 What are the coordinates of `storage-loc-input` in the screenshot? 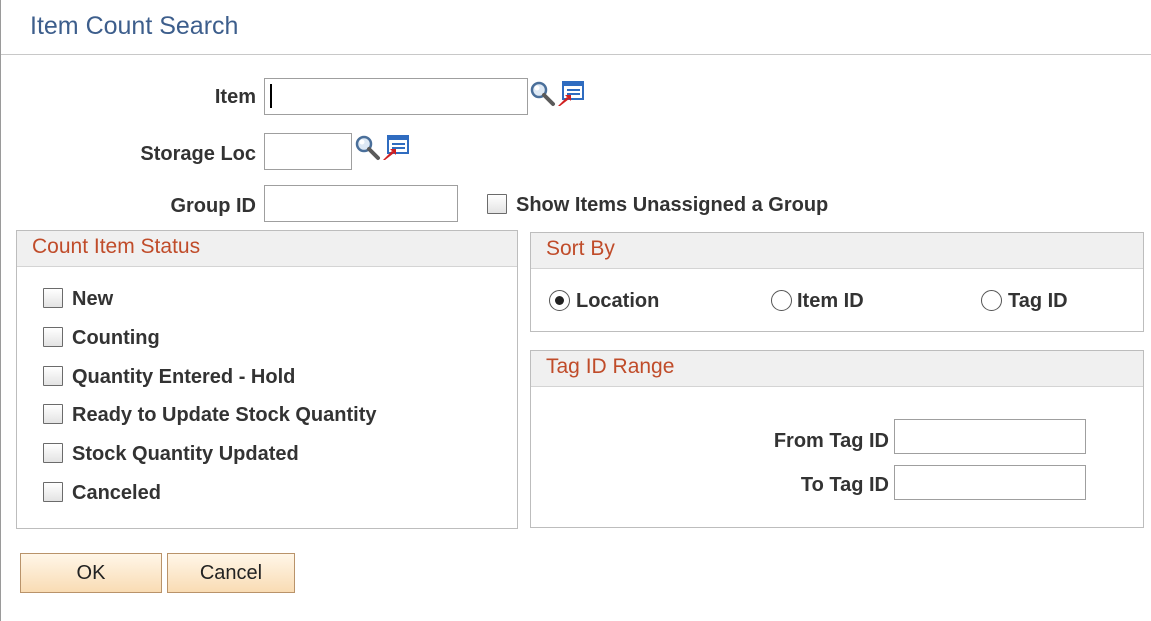 It's located at (308, 151).